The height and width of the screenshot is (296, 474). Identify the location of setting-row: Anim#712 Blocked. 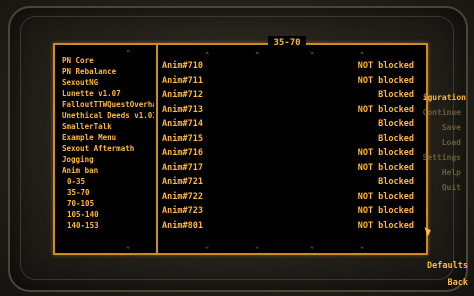
(288, 96).